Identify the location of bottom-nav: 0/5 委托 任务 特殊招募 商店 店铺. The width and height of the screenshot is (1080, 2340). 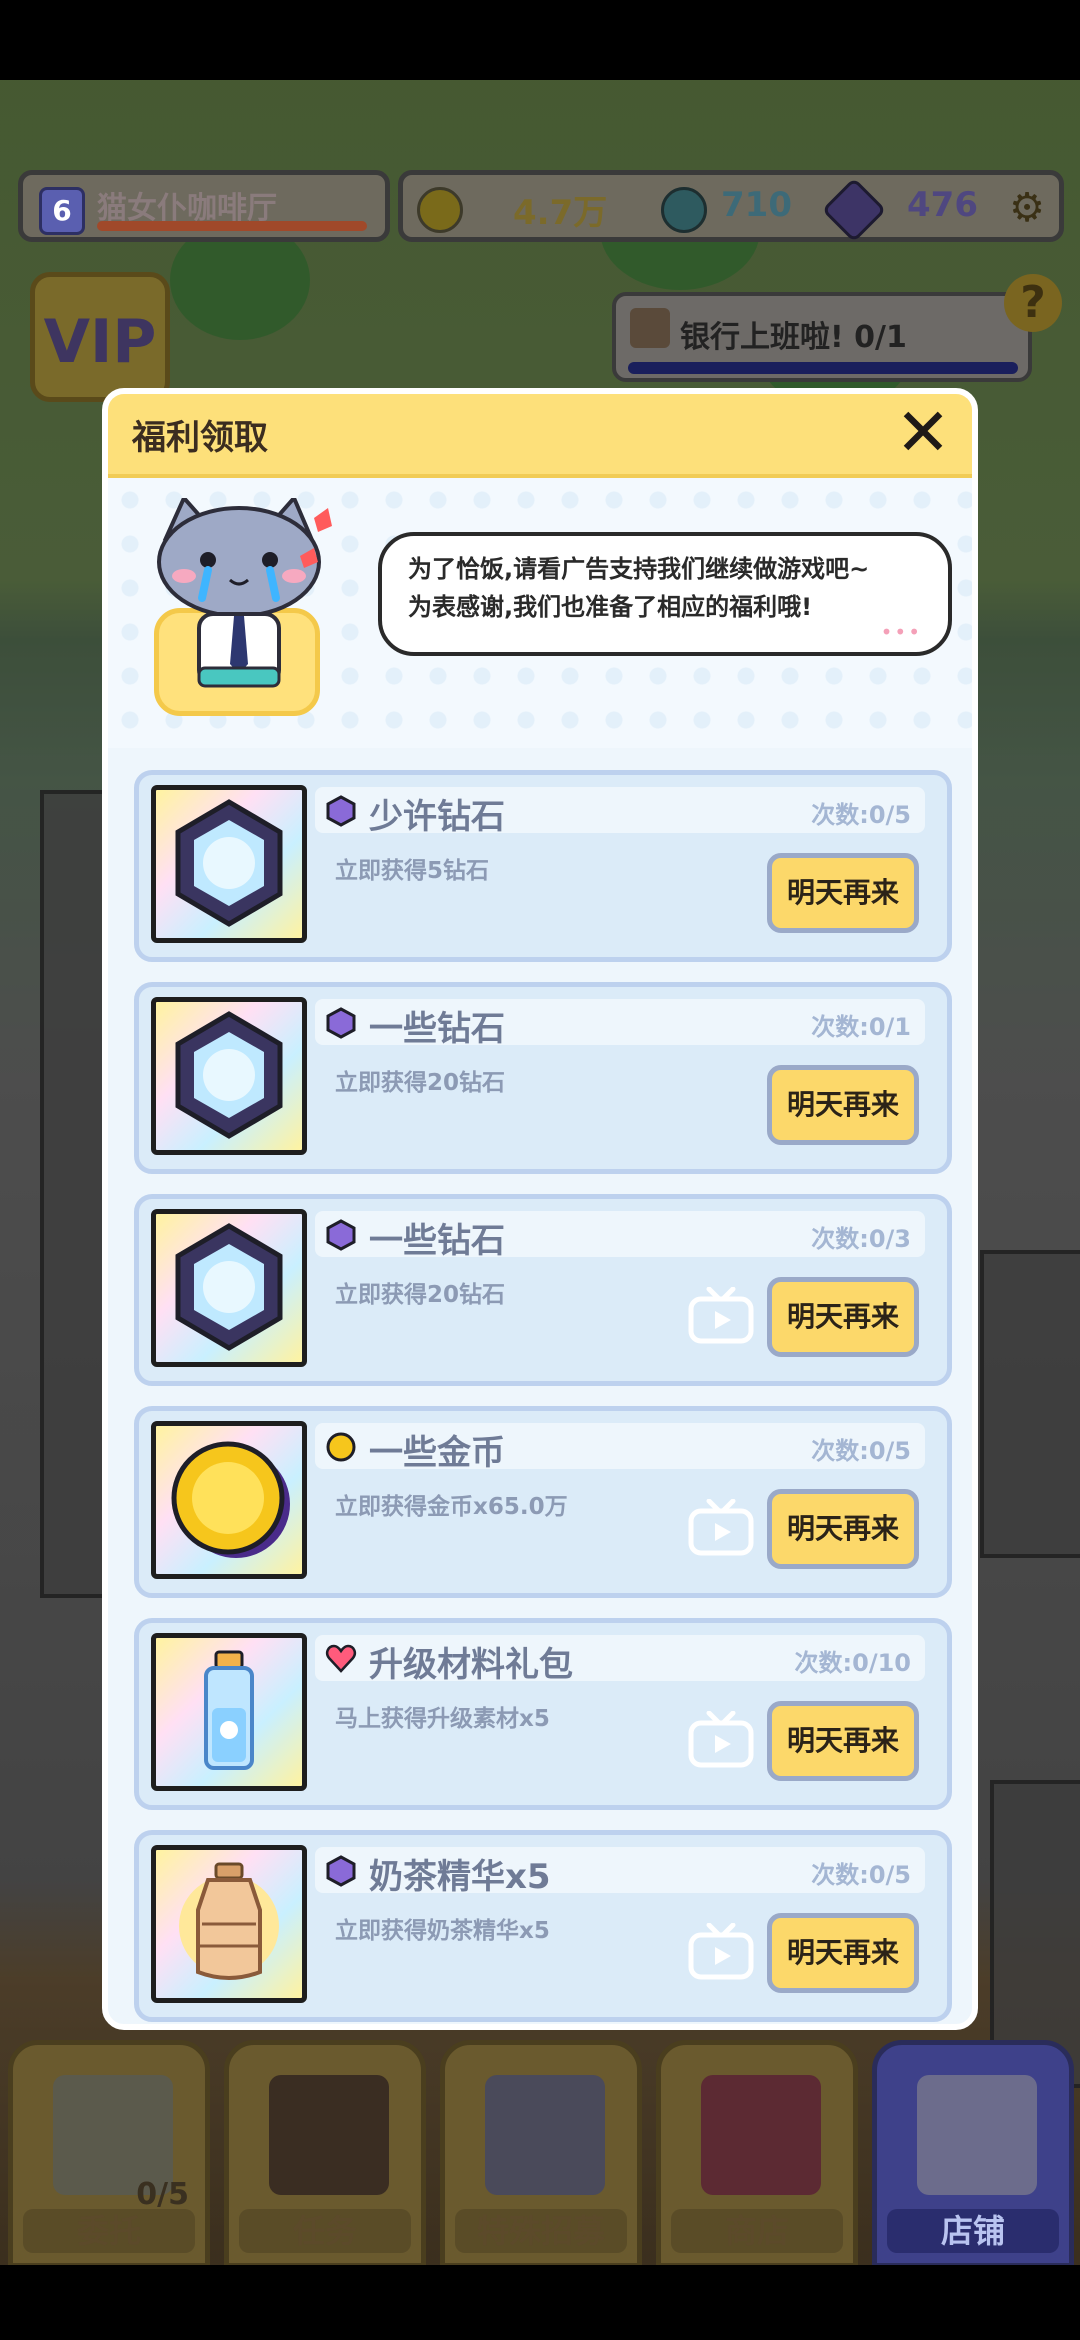
(540, 2155).